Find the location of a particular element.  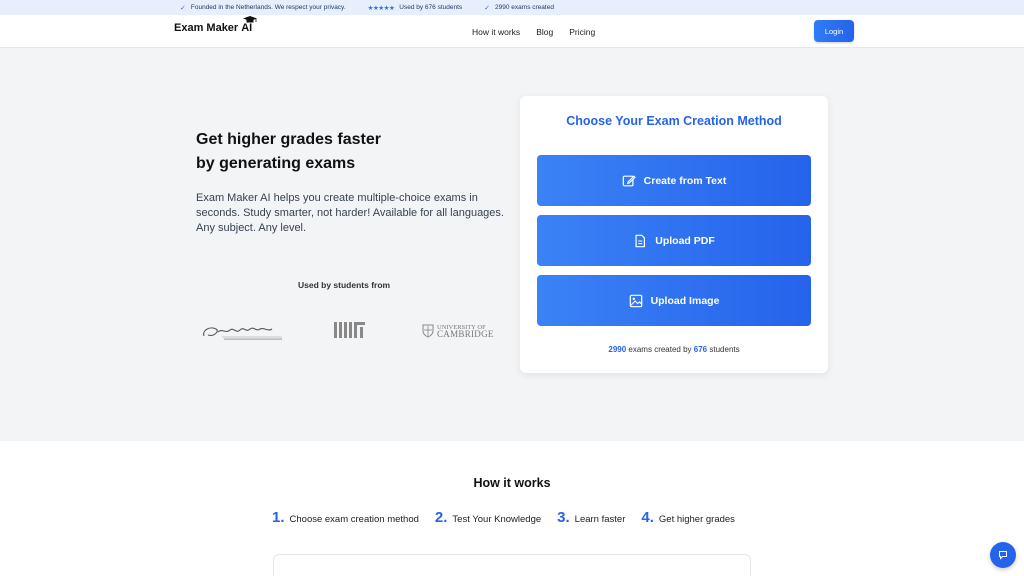

shield-icon is located at coordinates (428, 331).